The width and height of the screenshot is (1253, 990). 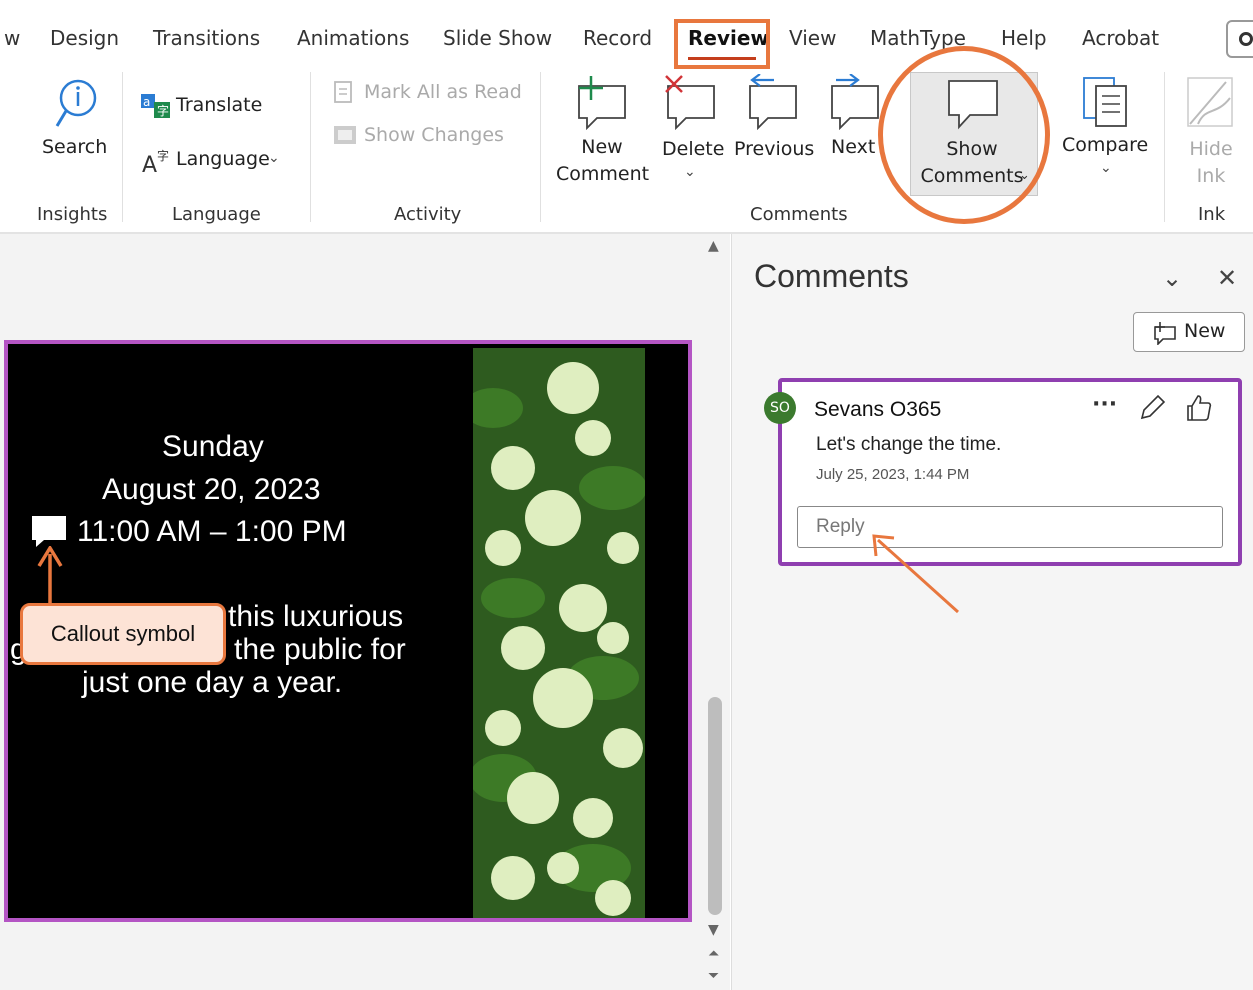 I want to click on show-changes-icon, so click(x=345, y=135).